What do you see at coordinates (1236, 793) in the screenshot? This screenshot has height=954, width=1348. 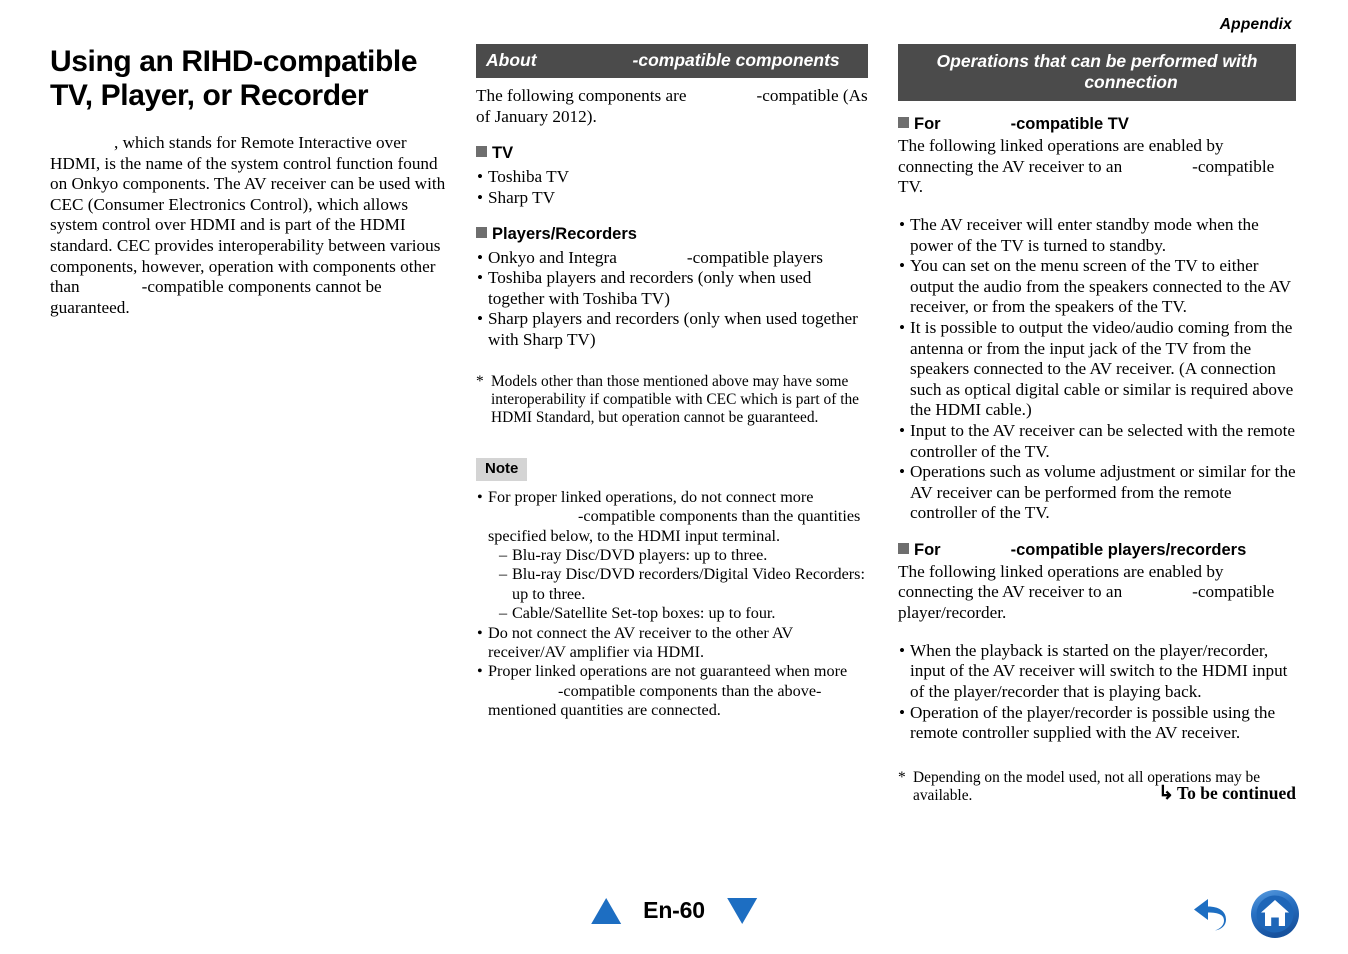 I see `to-be-continued-label: To be continued` at bounding box center [1236, 793].